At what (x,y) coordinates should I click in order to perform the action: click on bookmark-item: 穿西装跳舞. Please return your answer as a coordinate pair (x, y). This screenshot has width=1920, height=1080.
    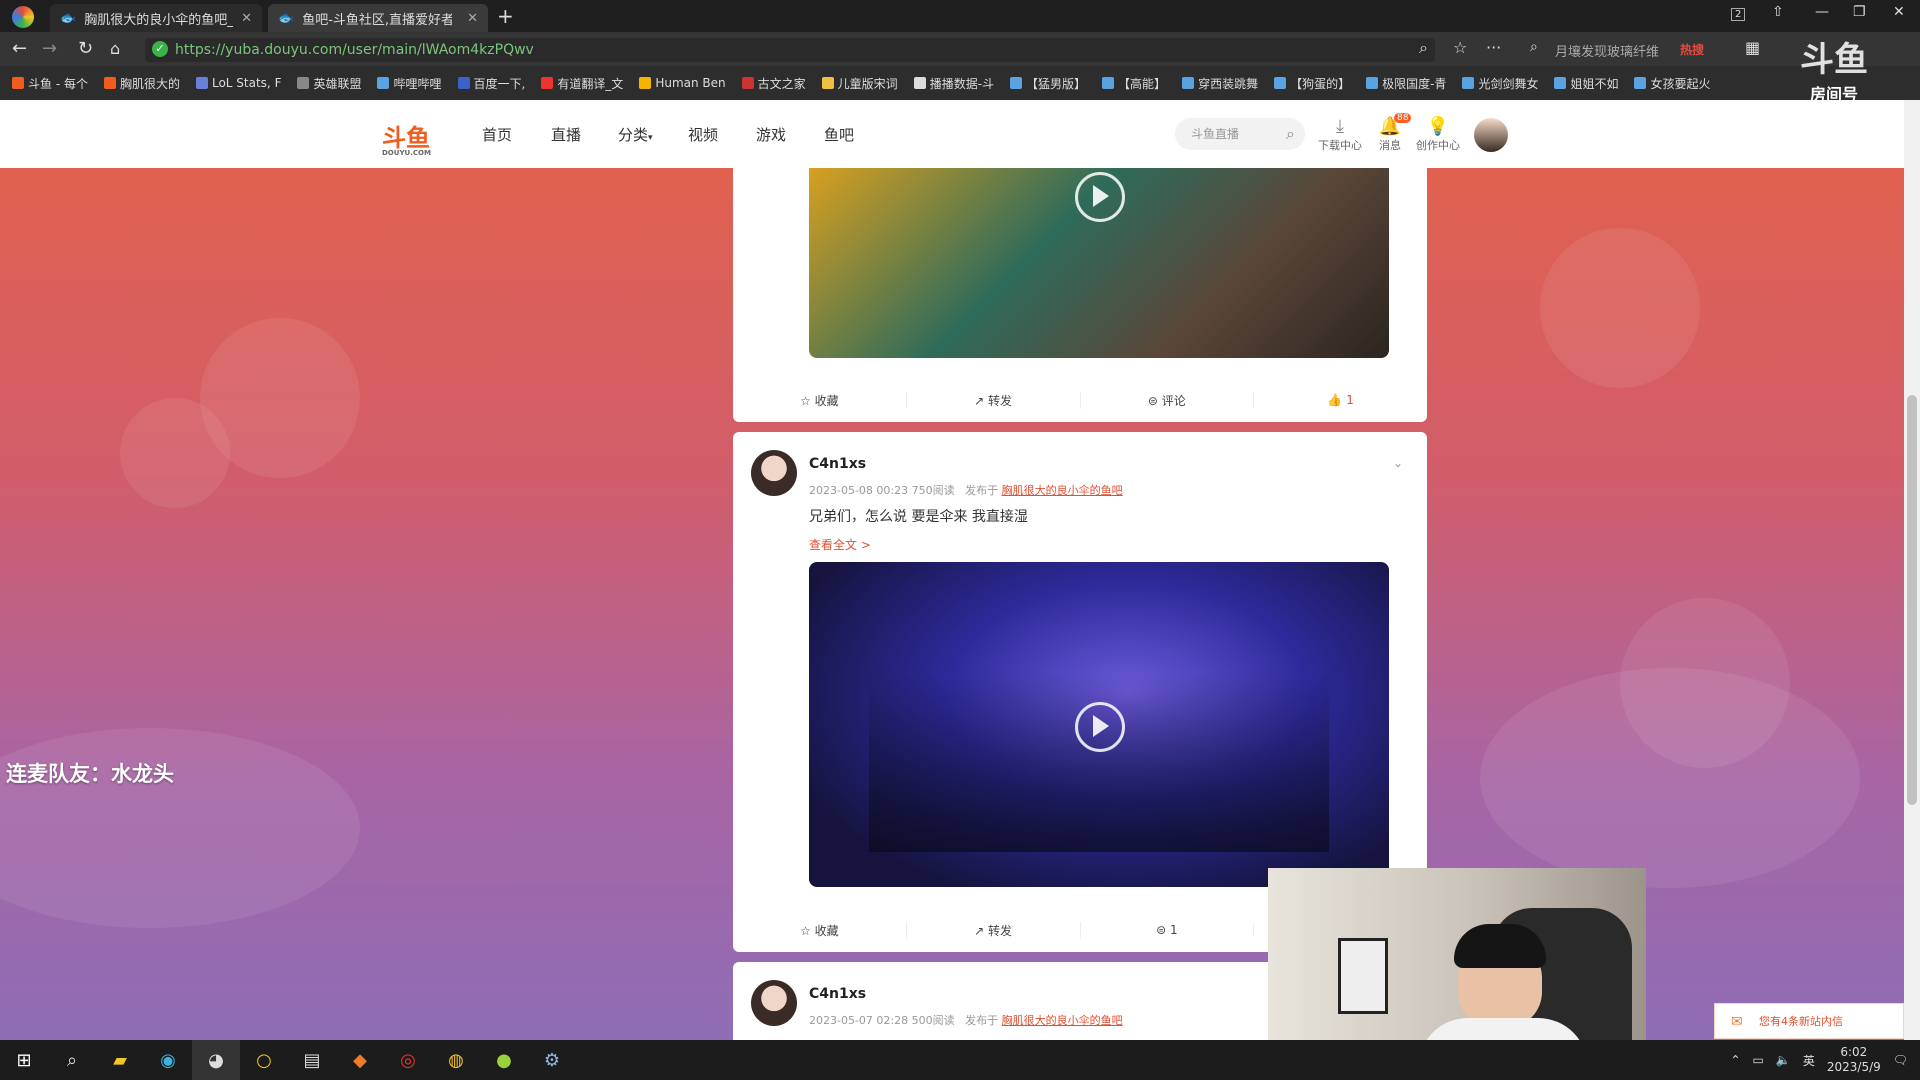
    Looking at the image, I should click on (1220, 83).